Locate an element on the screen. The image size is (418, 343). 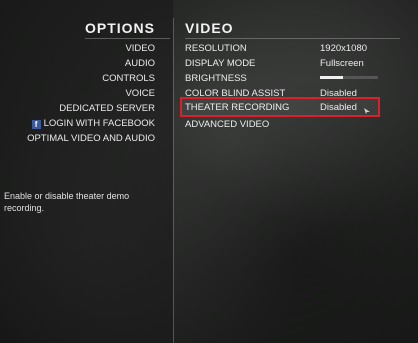
nav-item-dedicated-server: DEDICATED SERVER is located at coordinates (107, 108).